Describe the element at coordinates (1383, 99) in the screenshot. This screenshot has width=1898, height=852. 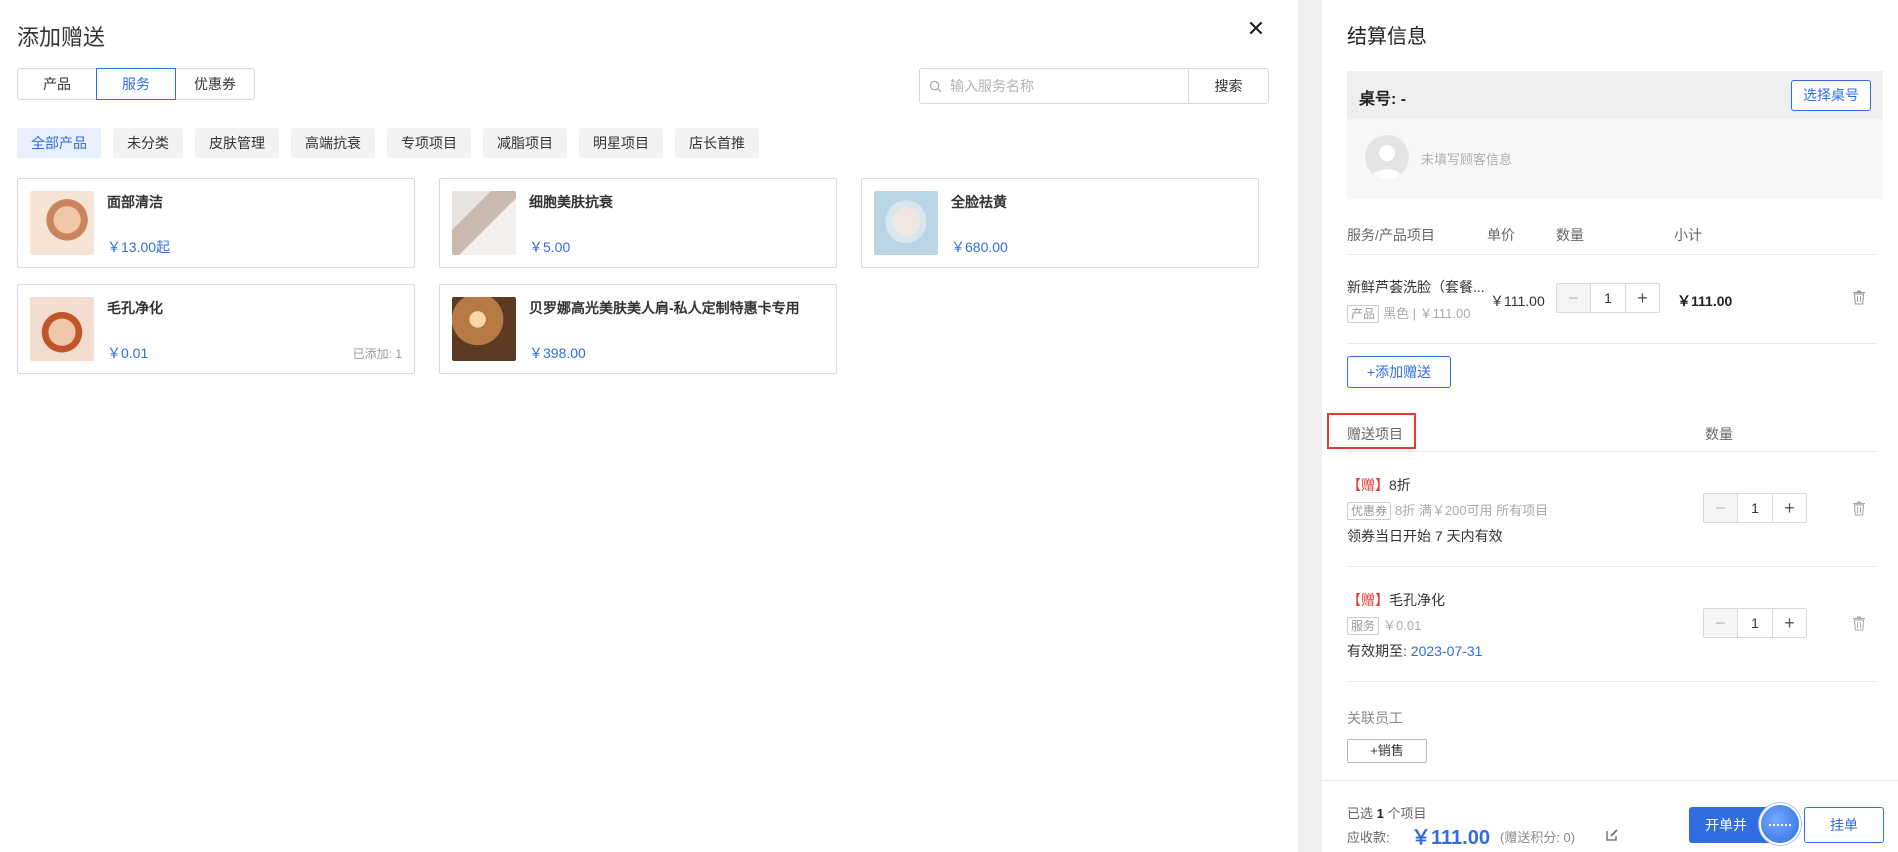
I see `table-number: 桌号: -` at that location.